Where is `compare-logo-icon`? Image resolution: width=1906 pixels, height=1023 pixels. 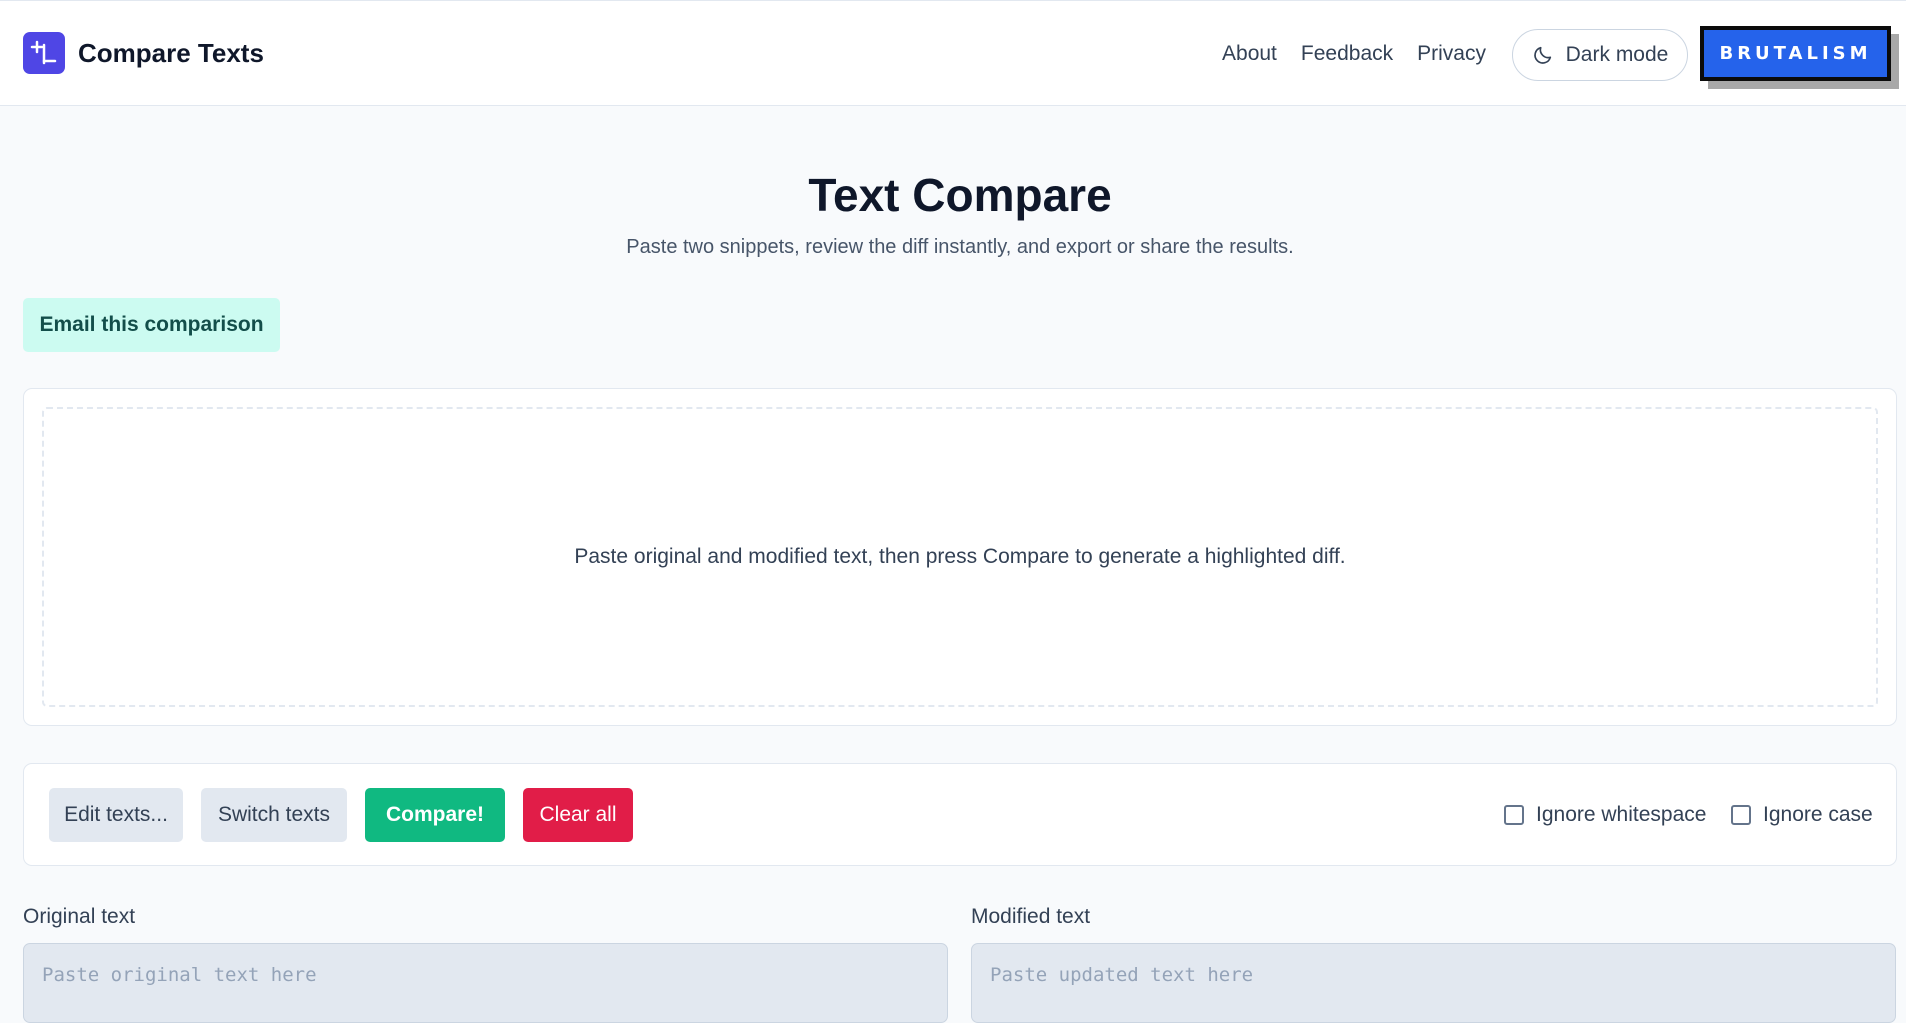
compare-logo-icon is located at coordinates (44, 53).